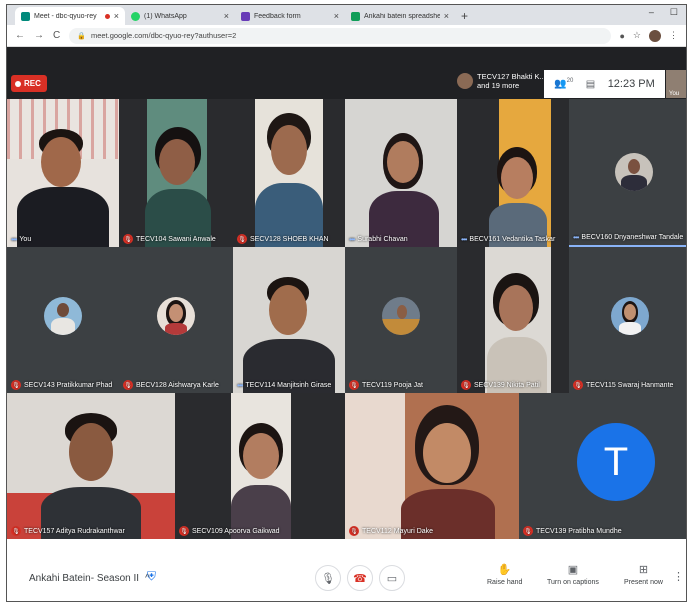  I want to click on participant-label: 🎙 TECV112 Mayuri Dake, so click(391, 531).